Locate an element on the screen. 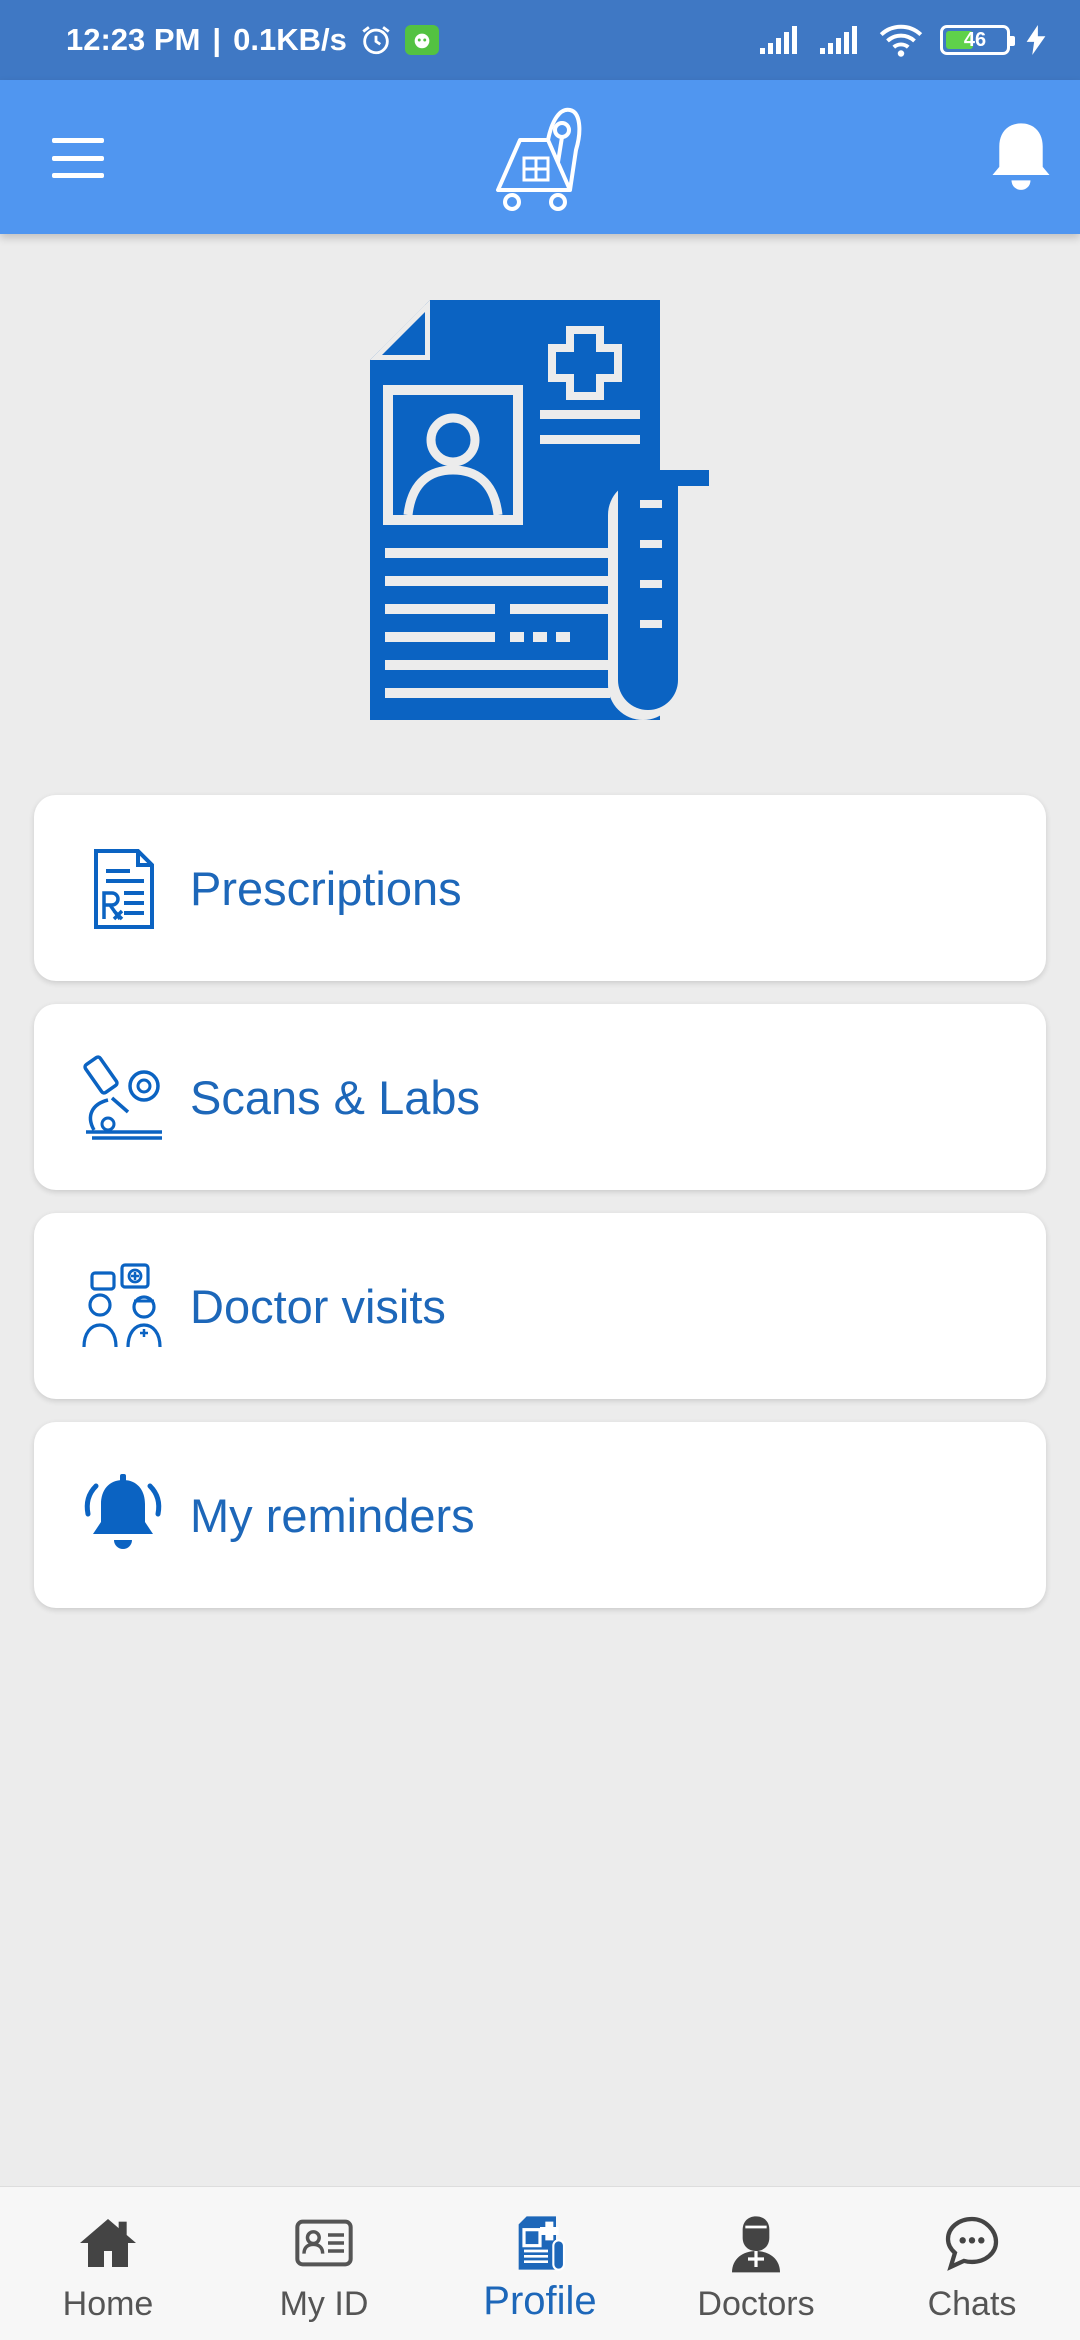 This screenshot has width=1080, height=2340. nav-label-profile: Profile is located at coordinates (540, 2301).